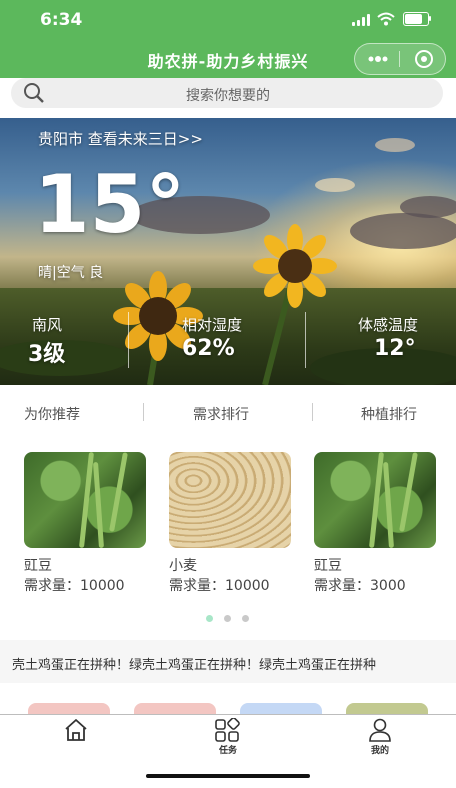  What do you see at coordinates (110, 204) in the screenshot?
I see `weather-temperature: 15°` at bounding box center [110, 204].